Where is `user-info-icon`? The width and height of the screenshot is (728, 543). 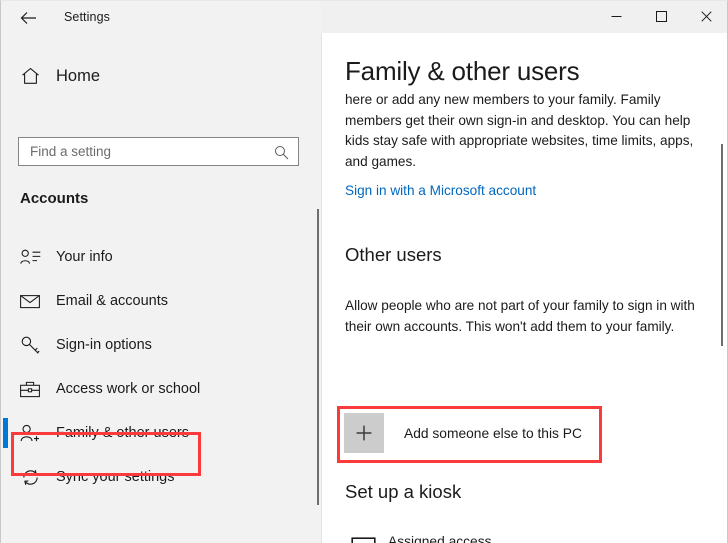
user-info-icon is located at coordinates (30, 257).